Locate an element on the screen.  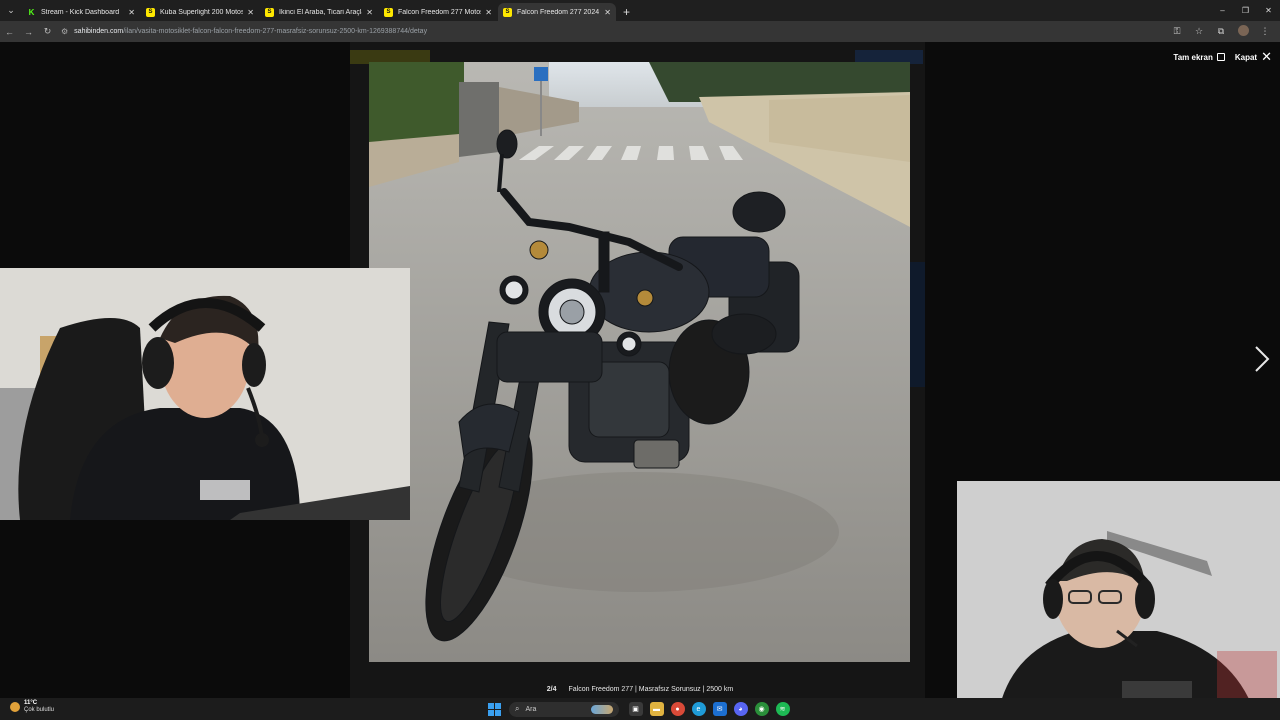
file-explorer-icon: ▬ is located at coordinates (656, 709).